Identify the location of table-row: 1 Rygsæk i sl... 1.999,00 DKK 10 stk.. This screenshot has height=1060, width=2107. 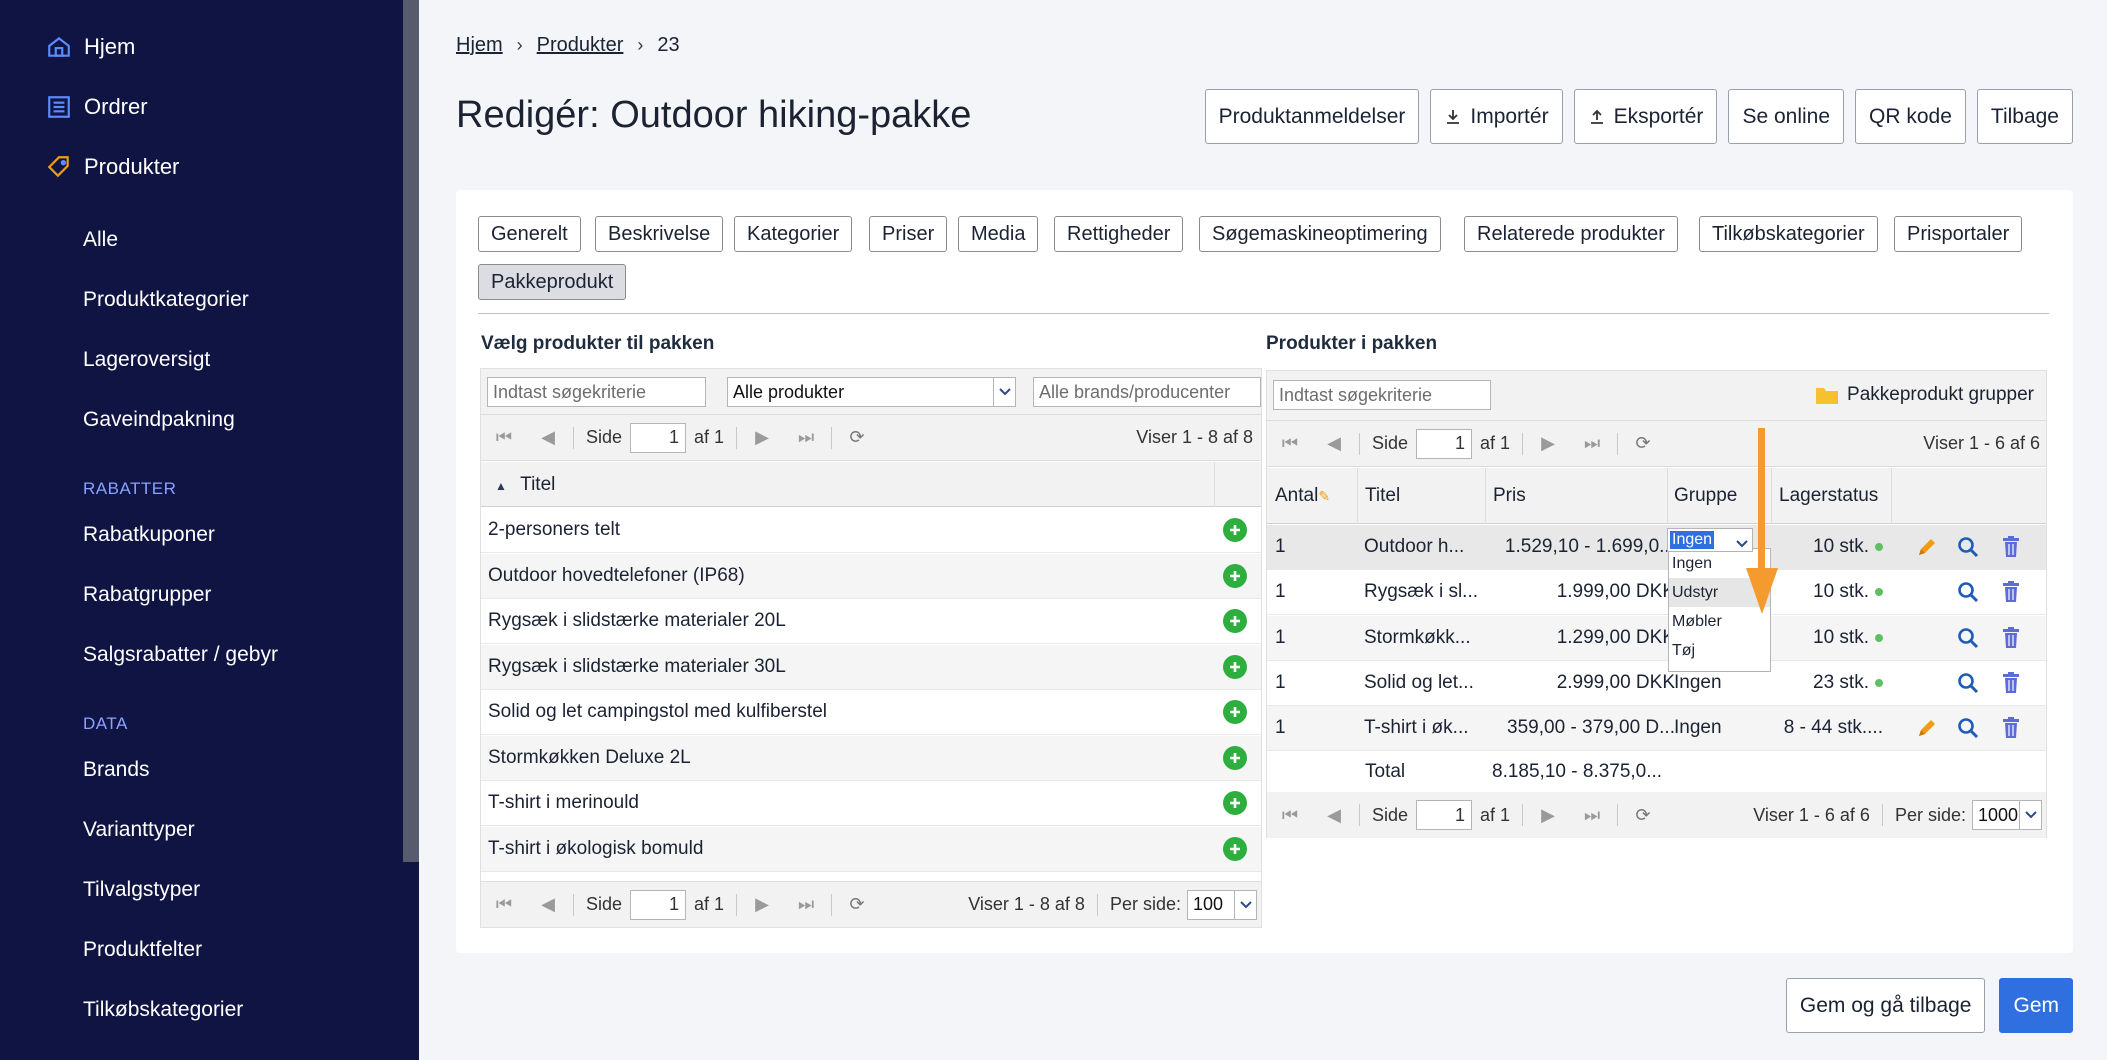
(1656, 593).